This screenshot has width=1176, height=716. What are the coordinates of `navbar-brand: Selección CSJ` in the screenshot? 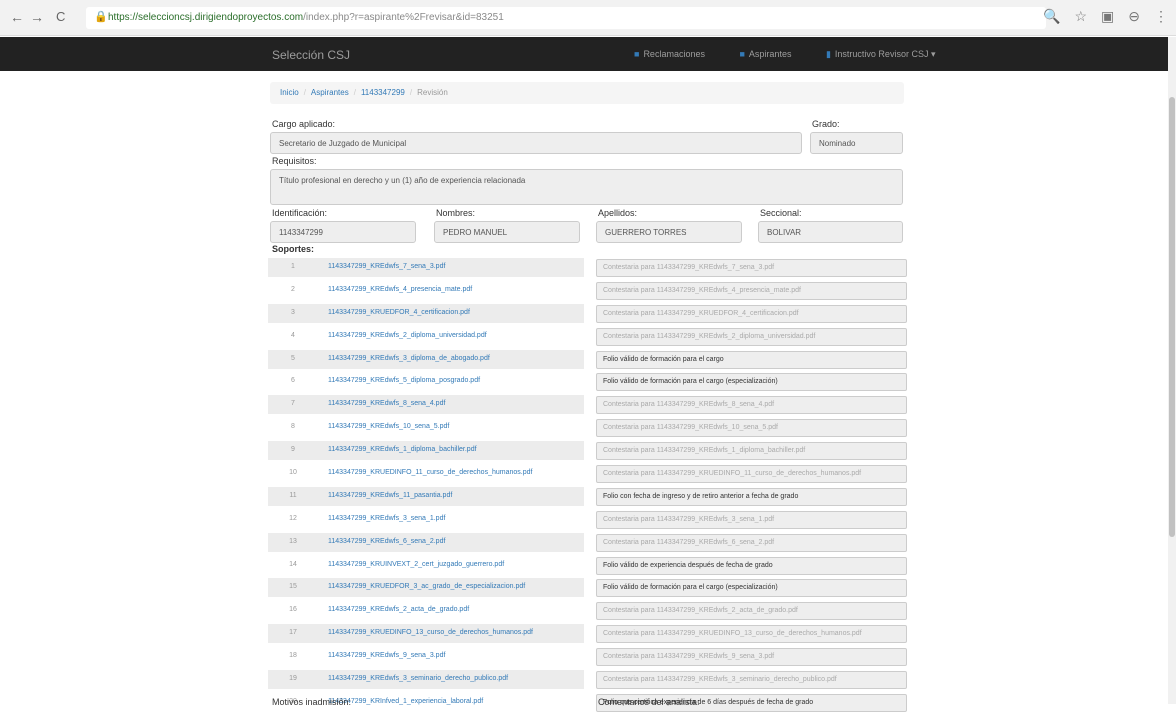 It's located at (311, 55).